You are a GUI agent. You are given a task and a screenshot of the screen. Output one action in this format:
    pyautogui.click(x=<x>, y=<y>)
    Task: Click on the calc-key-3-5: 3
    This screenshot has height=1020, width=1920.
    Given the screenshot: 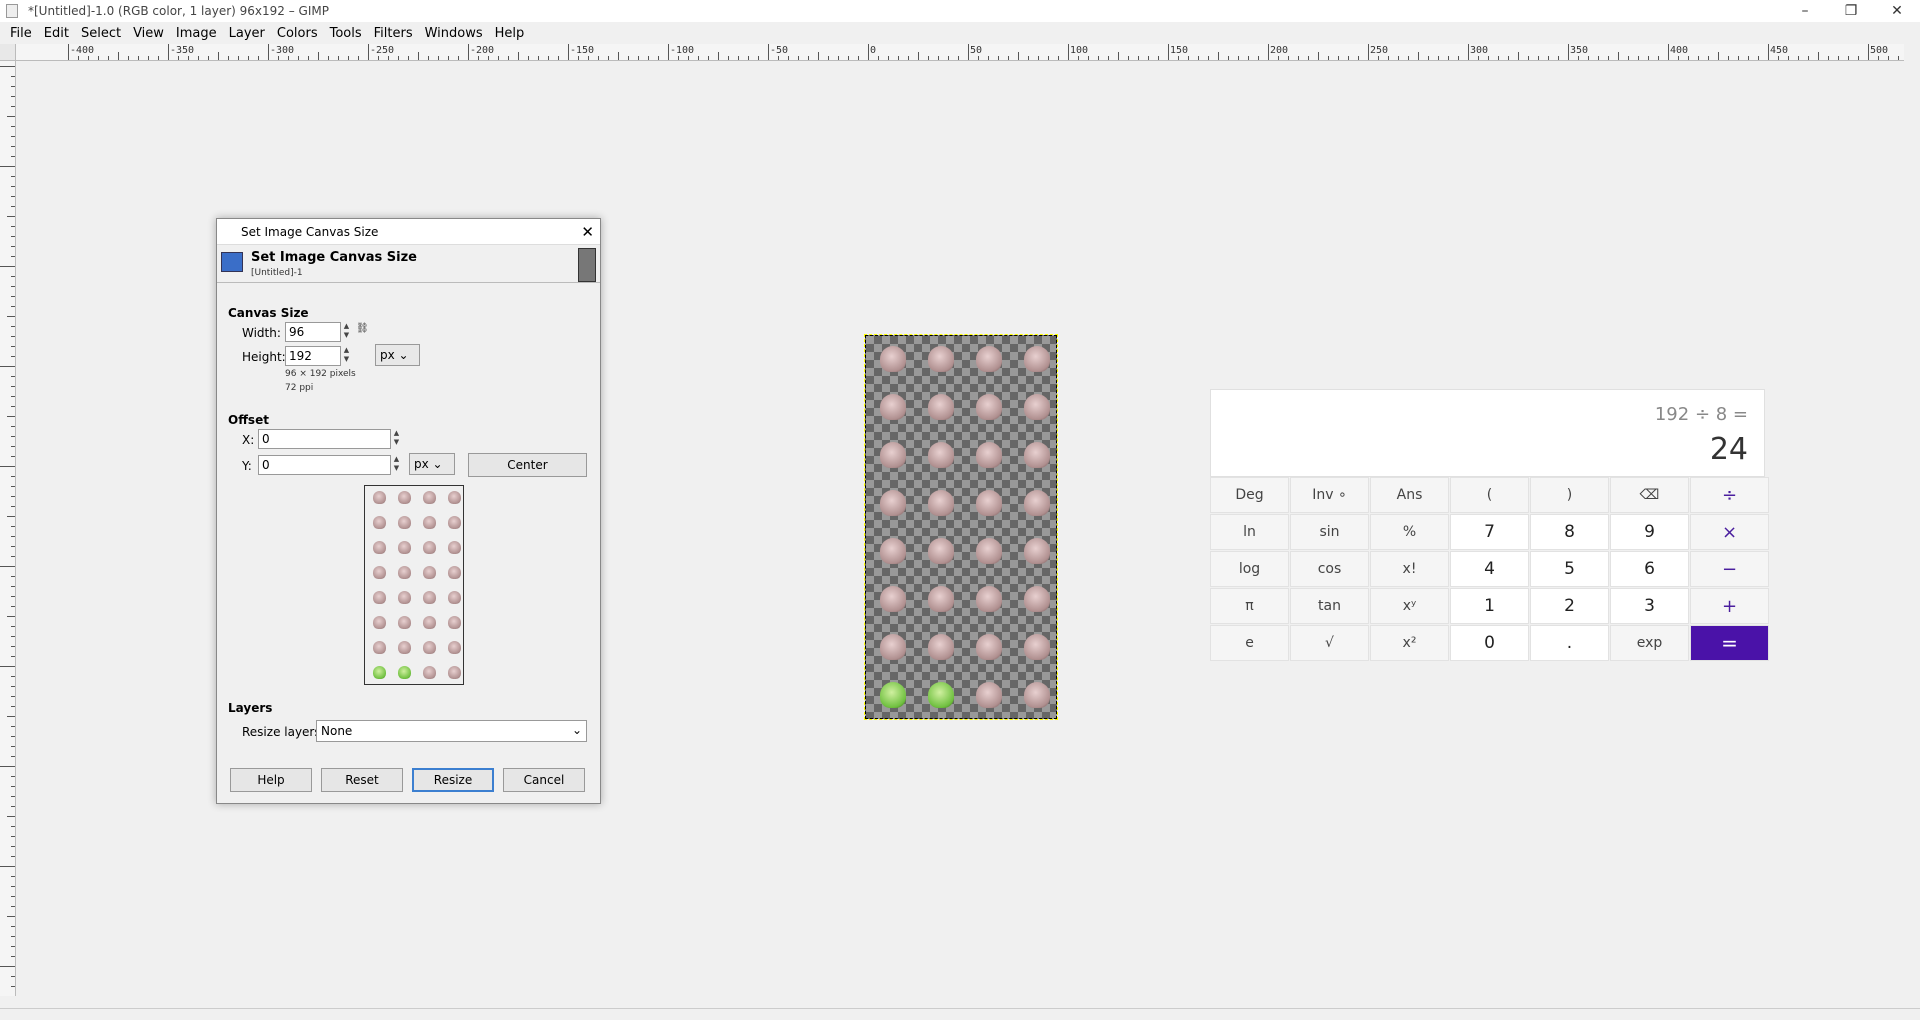 What is the action you would take?
    pyautogui.click(x=1649, y=606)
    